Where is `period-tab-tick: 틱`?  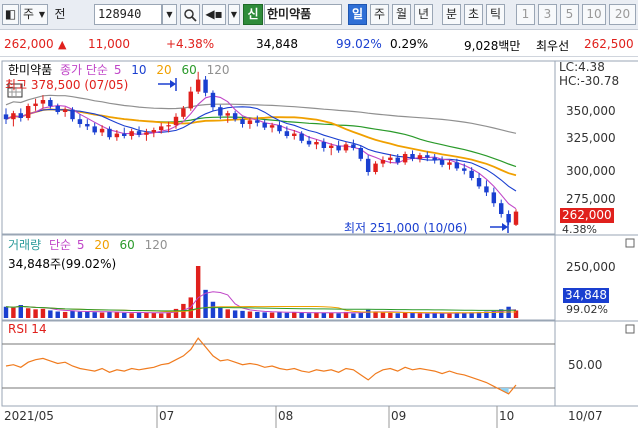 period-tab-tick: 틱 is located at coordinates (495, 14).